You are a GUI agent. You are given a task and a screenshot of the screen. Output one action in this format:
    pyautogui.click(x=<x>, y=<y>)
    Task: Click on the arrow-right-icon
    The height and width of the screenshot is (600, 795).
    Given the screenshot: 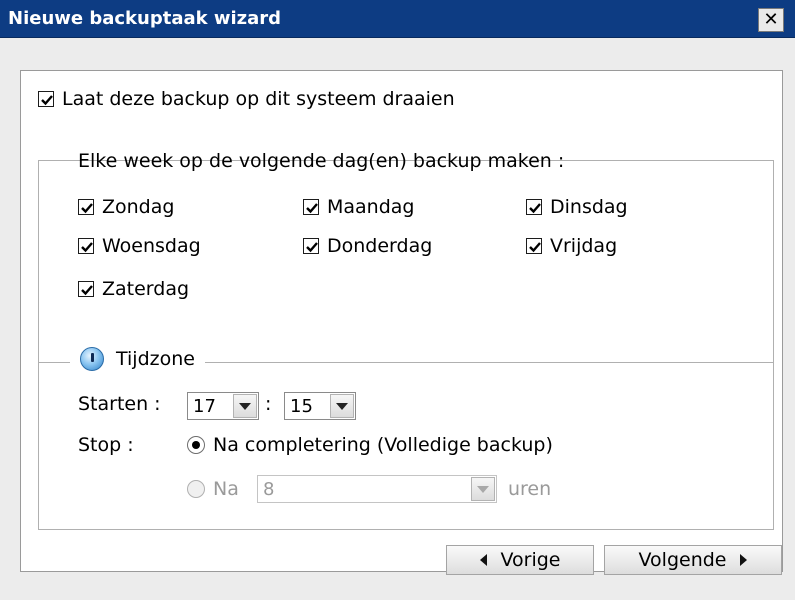 What is the action you would take?
    pyautogui.click(x=744, y=560)
    